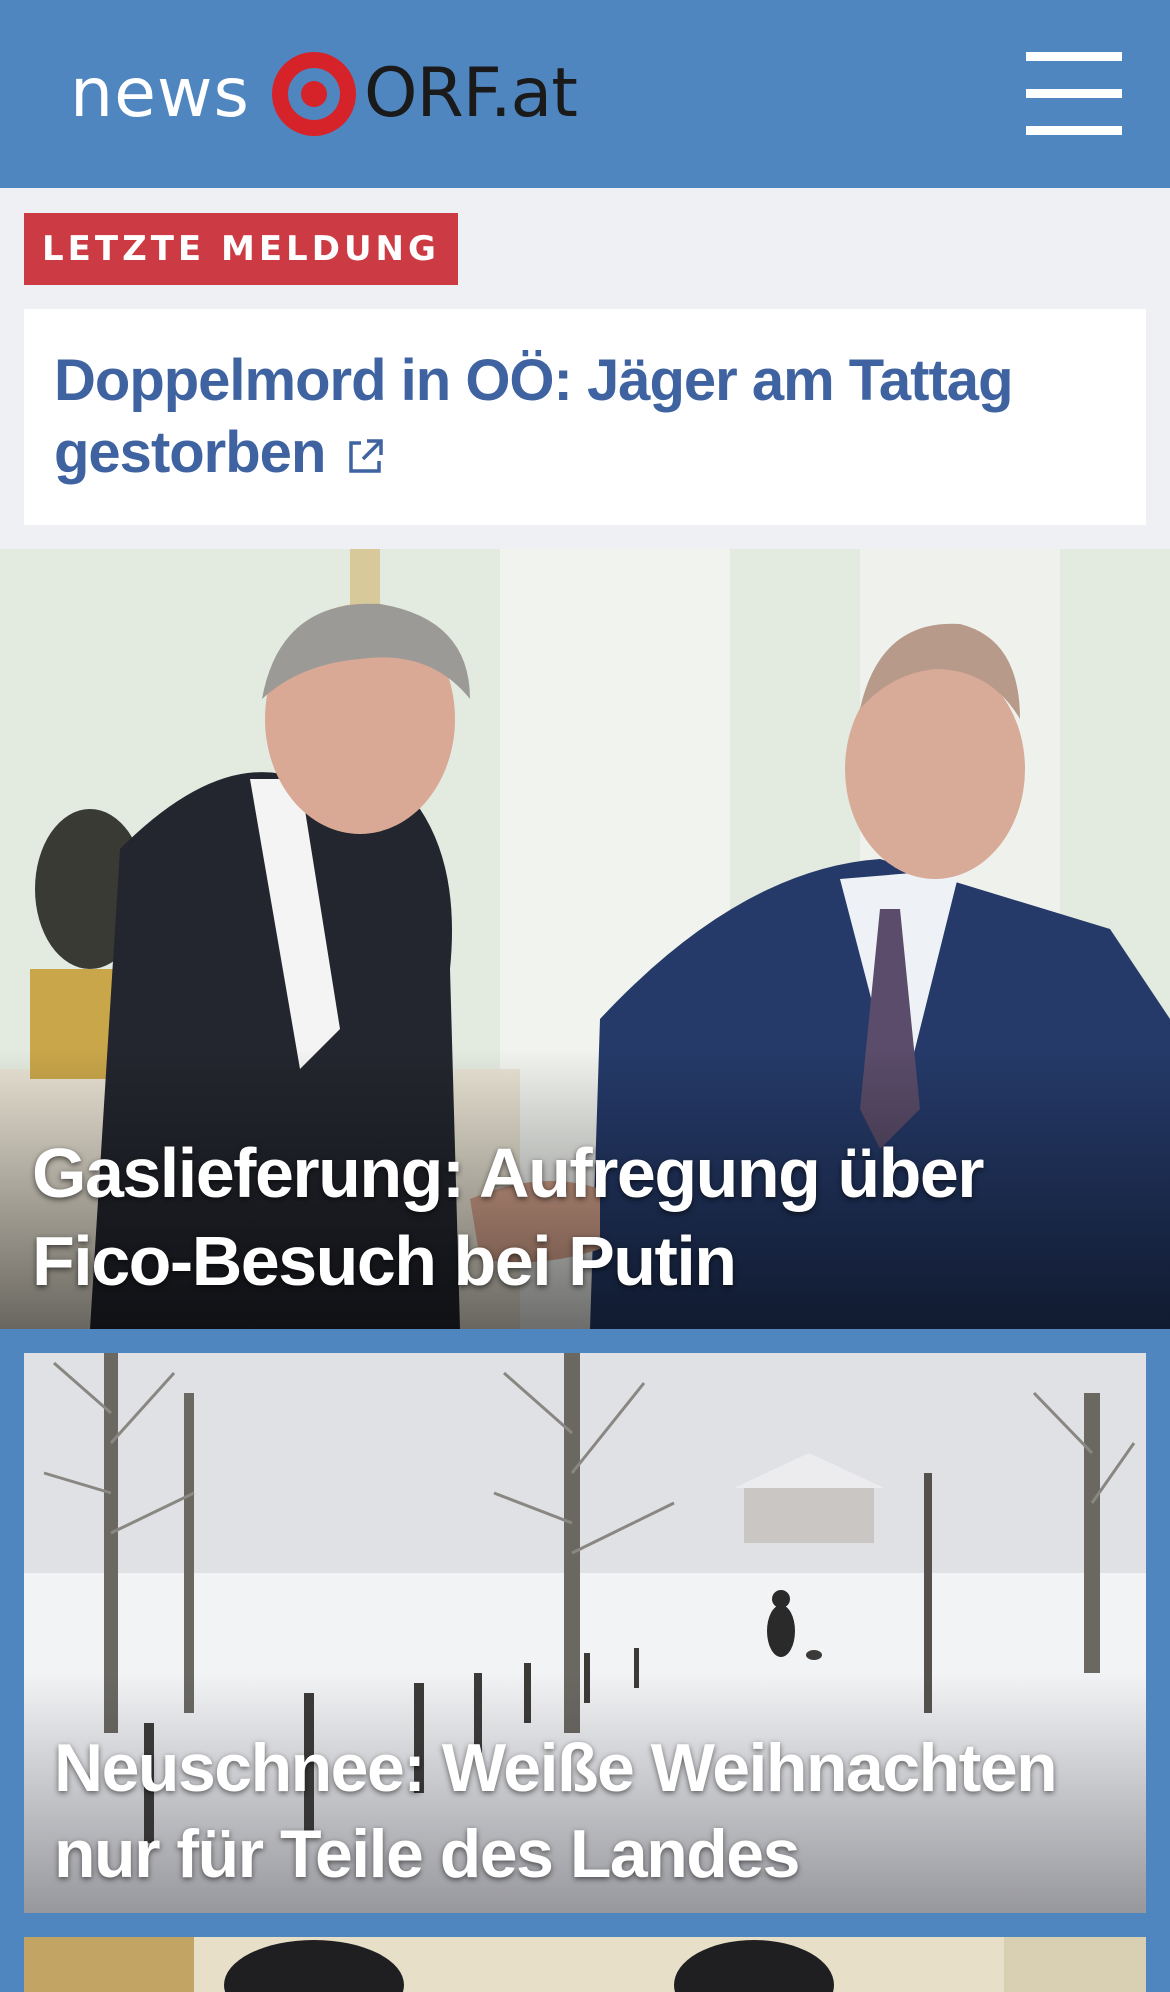  I want to click on story-card-partial, so click(585, 1964).